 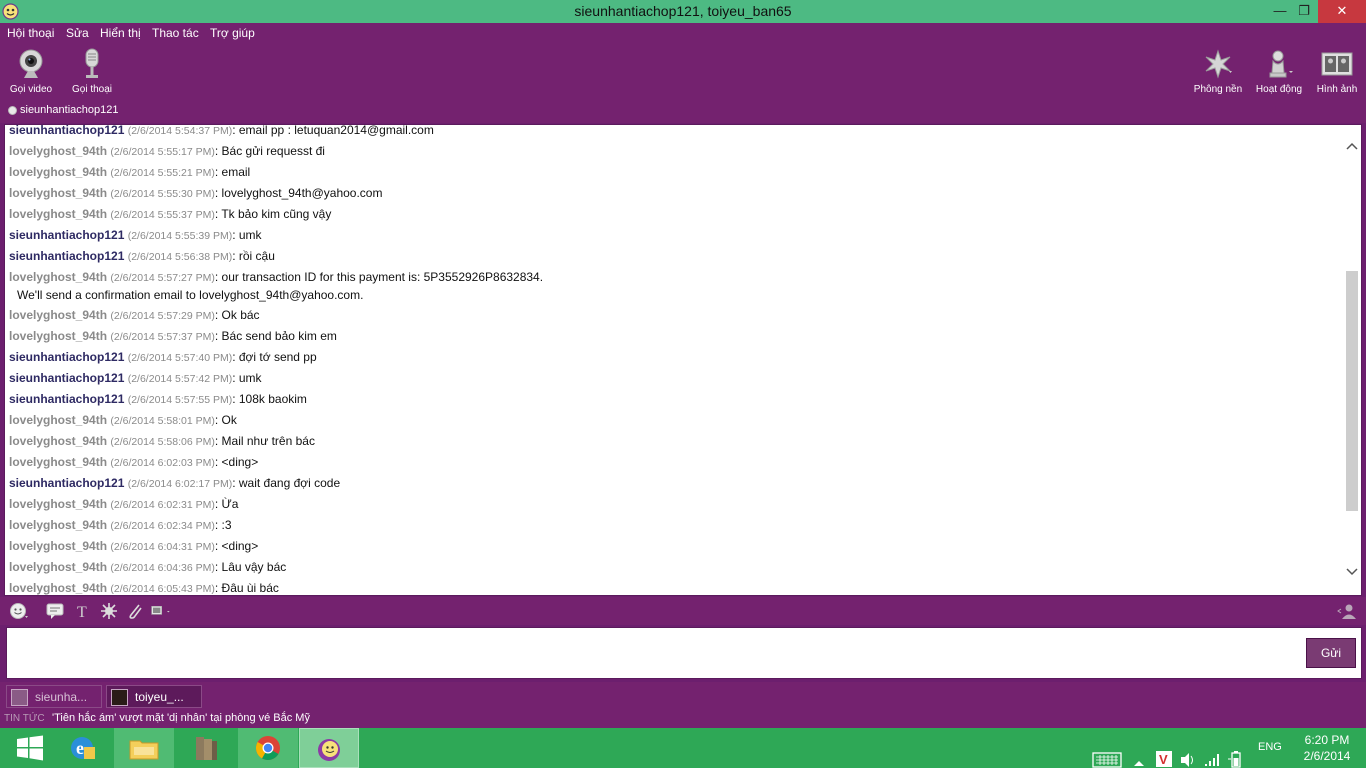 What do you see at coordinates (1212, 754) in the screenshot?
I see `network-icon` at bounding box center [1212, 754].